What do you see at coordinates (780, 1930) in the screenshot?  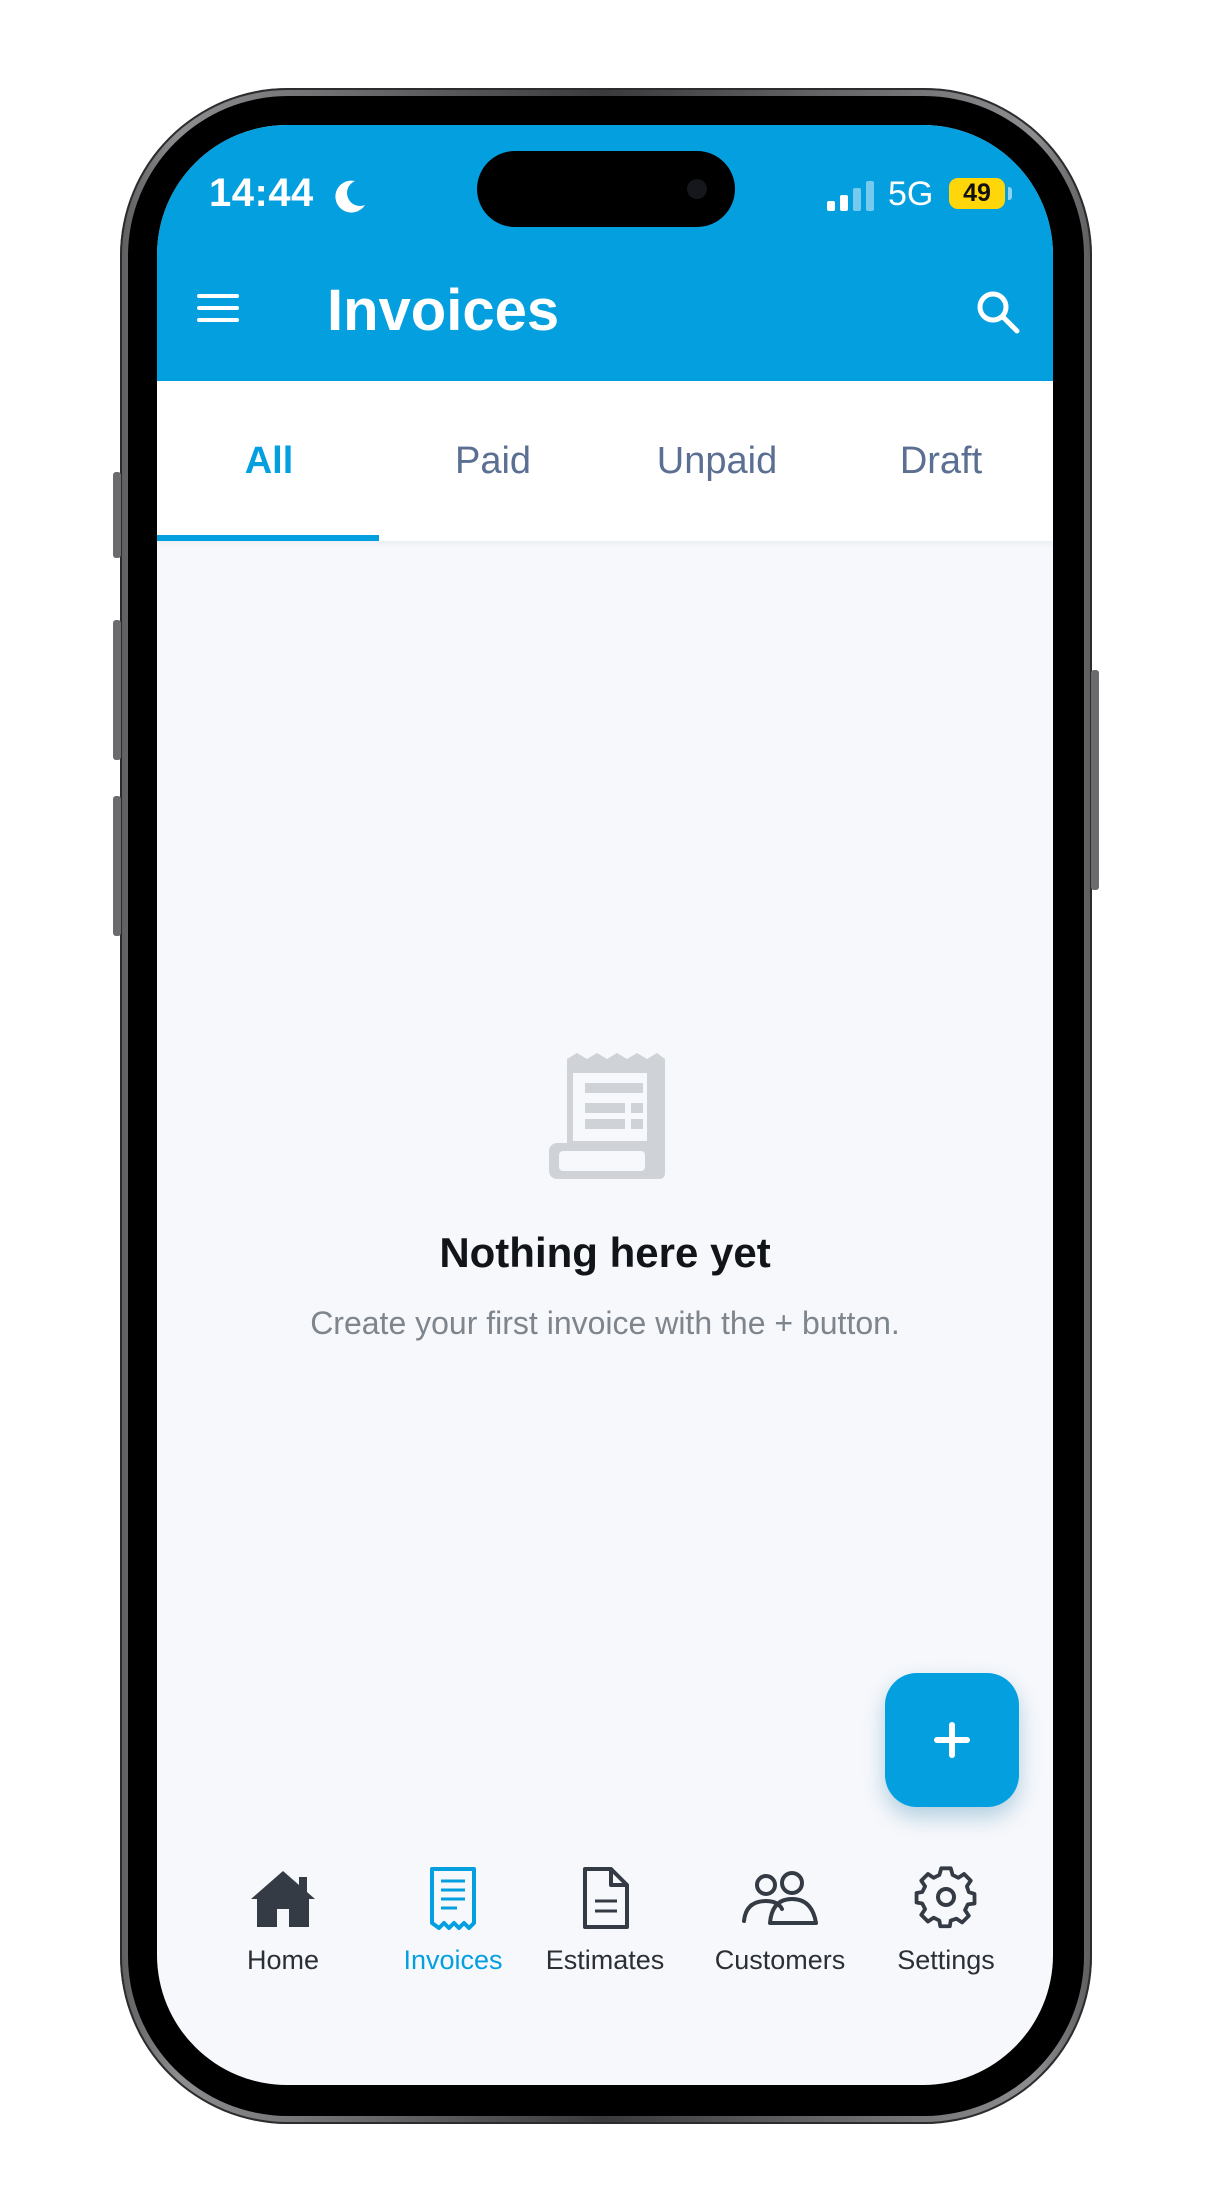 I see `nav-item-customers: Customers` at bounding box center [780, 1930].